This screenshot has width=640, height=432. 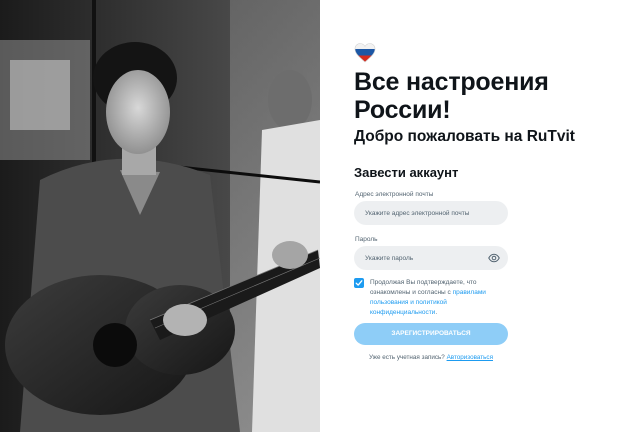 I want to click on email-input, so click(x=431, y=213).